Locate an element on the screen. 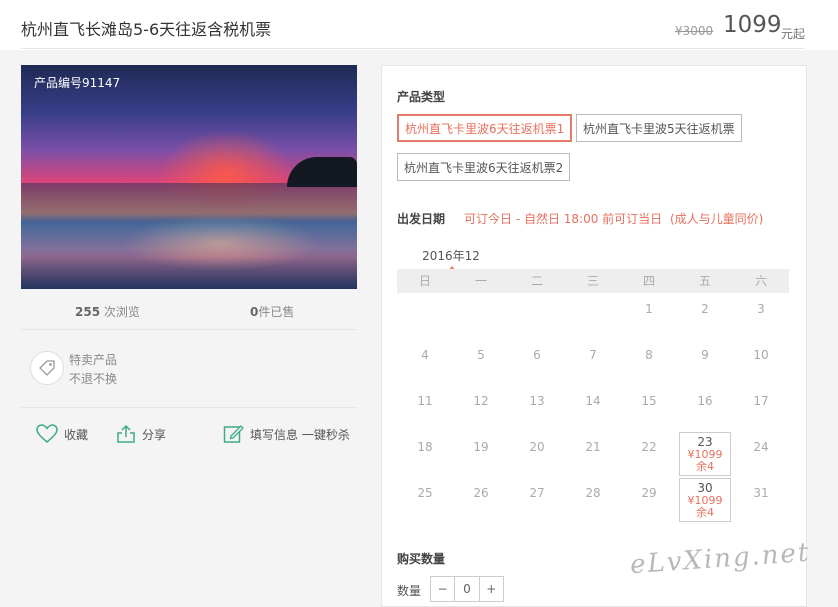 The image size is (838, 607). calendar-date-available: 23 ¥1099 余4 is located at coordinates (705, 454).